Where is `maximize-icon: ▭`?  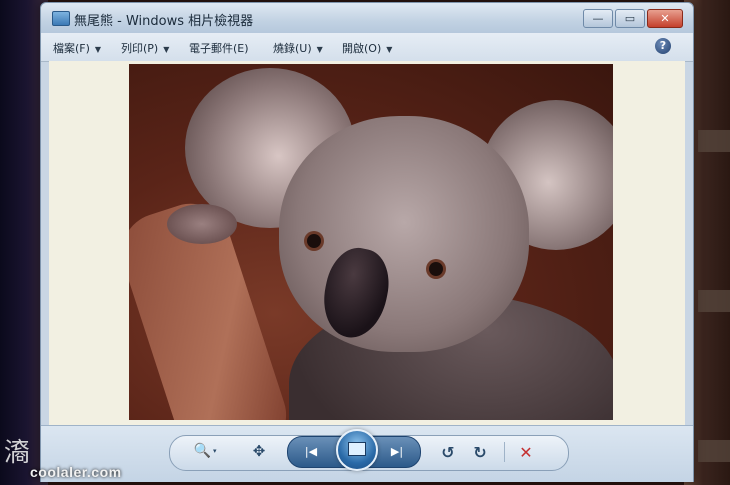
maximize-icon: ▭ is located at coordinates (630, 18).